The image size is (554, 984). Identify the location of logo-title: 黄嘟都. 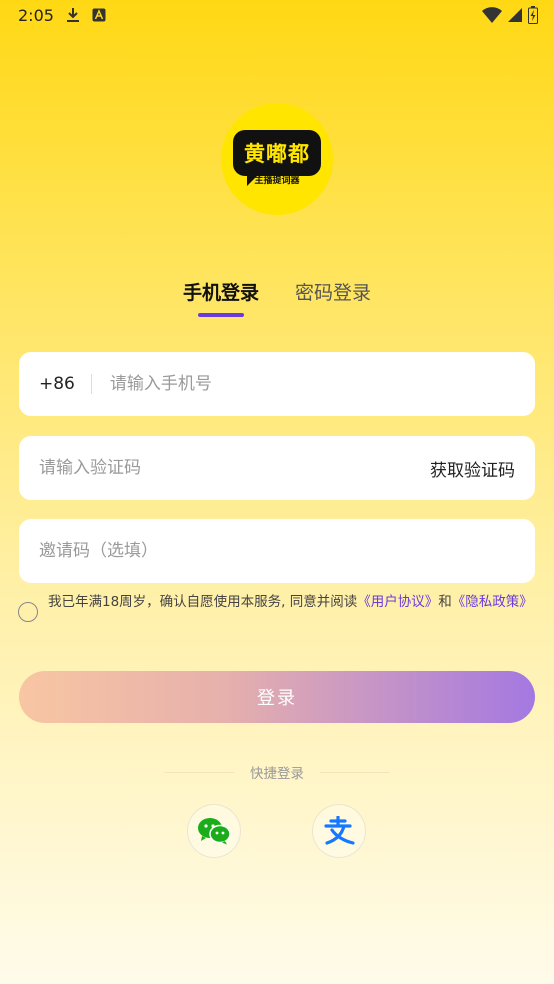
(277, 154).